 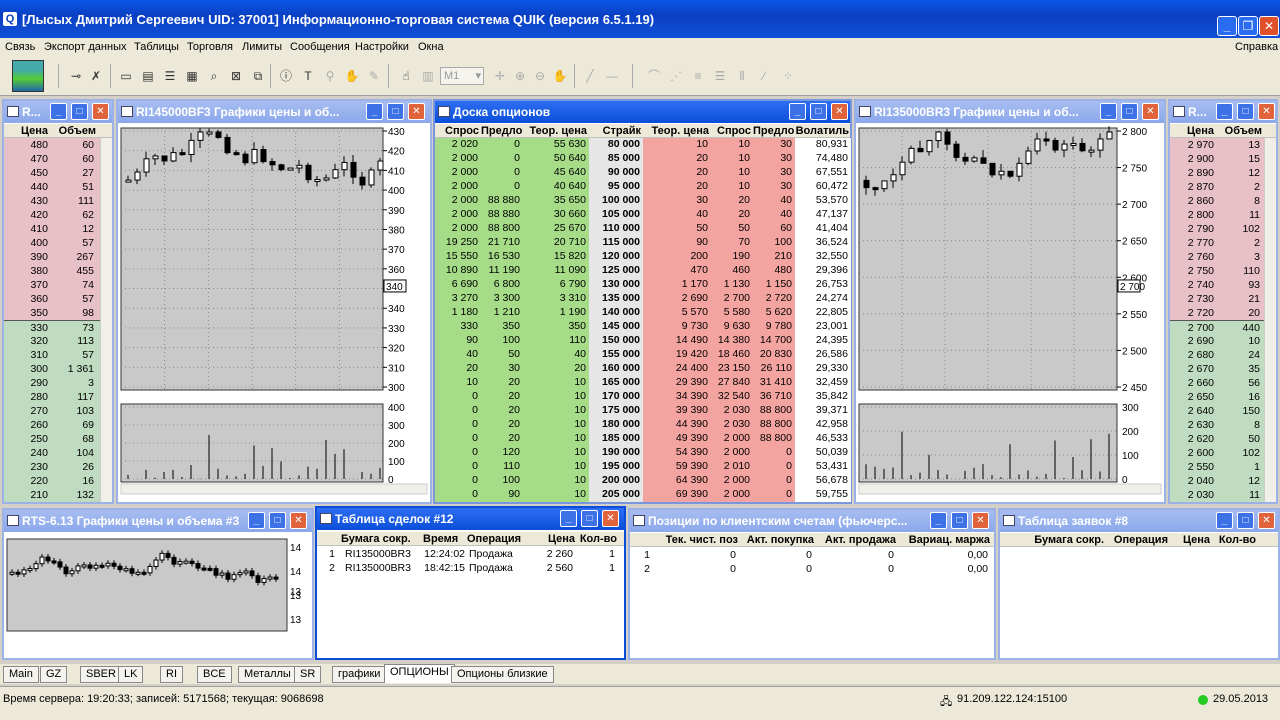 What do you see at coordinates (1217, 341) in the screenshot?
I see `orderbook-row: 2 690 10` at bounding box center [1217, 341].